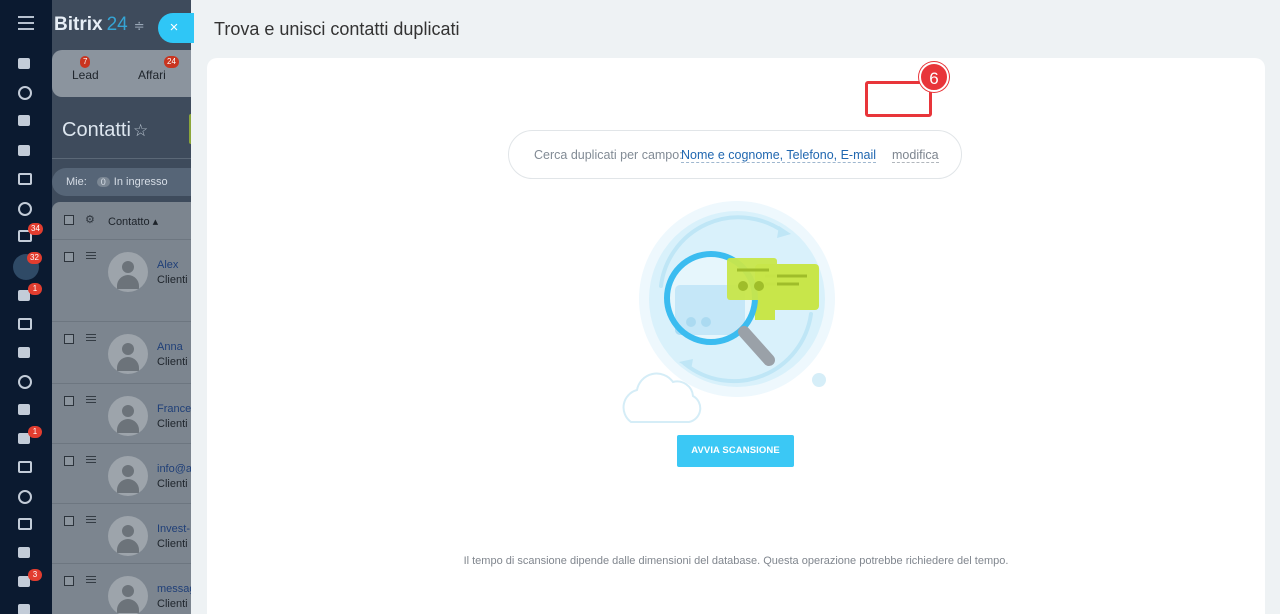  Describe the element at coordinates (140, 130) in the screenshot. I see `star-icon: ☆` at that location.